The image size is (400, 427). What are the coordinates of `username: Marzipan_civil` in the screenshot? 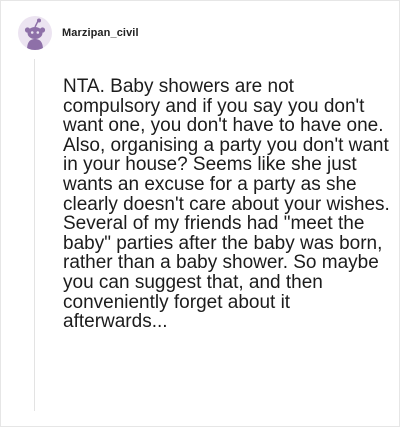 It's located at (100, 33).